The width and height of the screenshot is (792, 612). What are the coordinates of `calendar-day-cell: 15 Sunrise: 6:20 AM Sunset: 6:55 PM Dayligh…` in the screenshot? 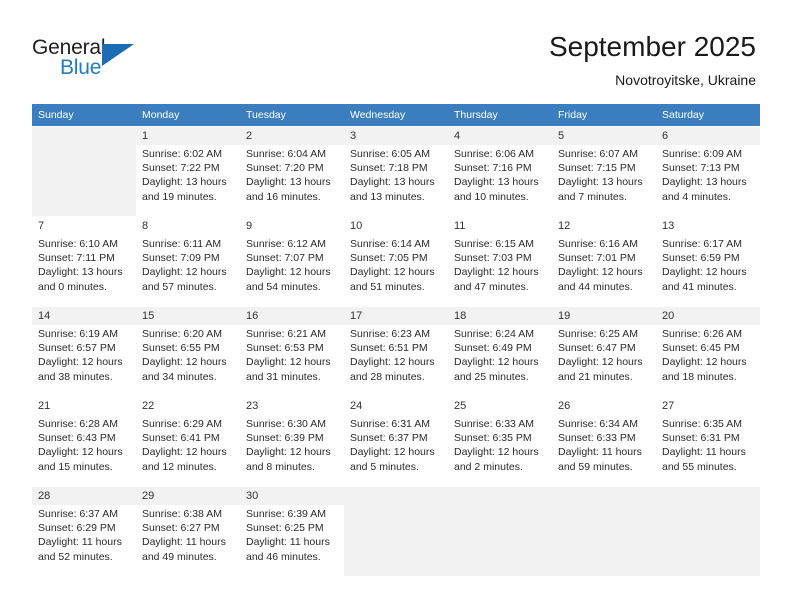 It's located at (188, 351).